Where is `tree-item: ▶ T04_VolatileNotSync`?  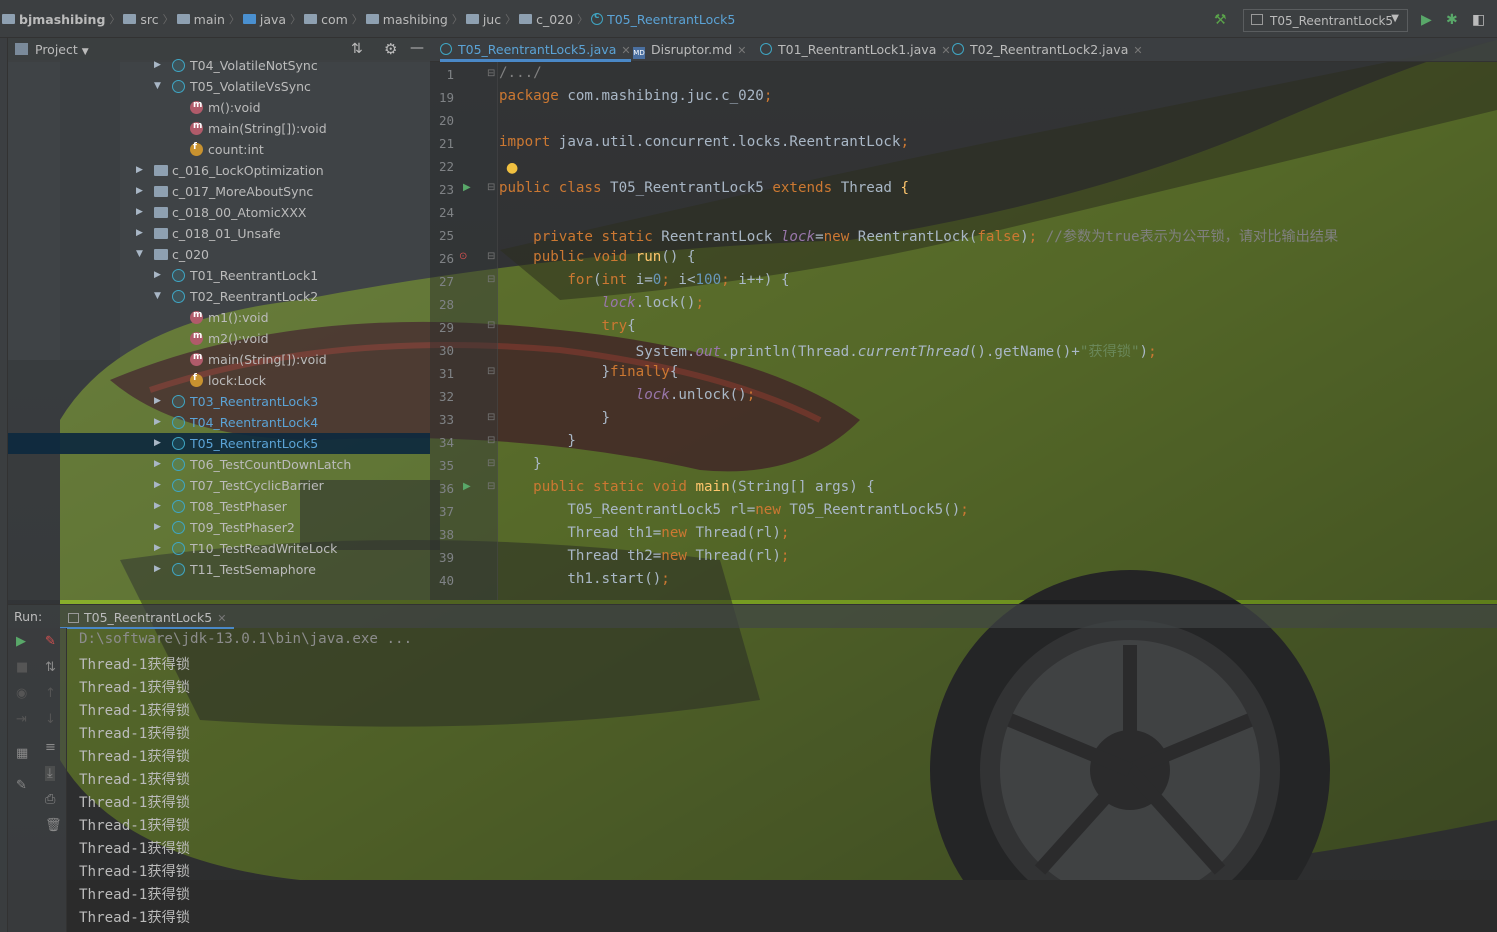 tree-item: ▶ T04_VolatileNotSync is located at coordinates (219, 65).